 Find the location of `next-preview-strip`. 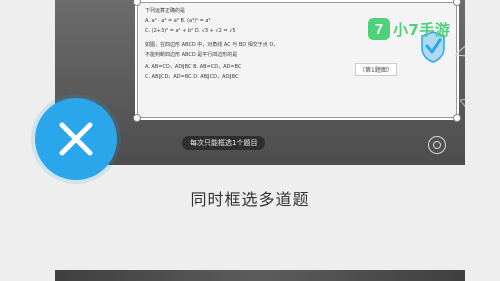

next-preview-strip is located at coordinates (260, 275).